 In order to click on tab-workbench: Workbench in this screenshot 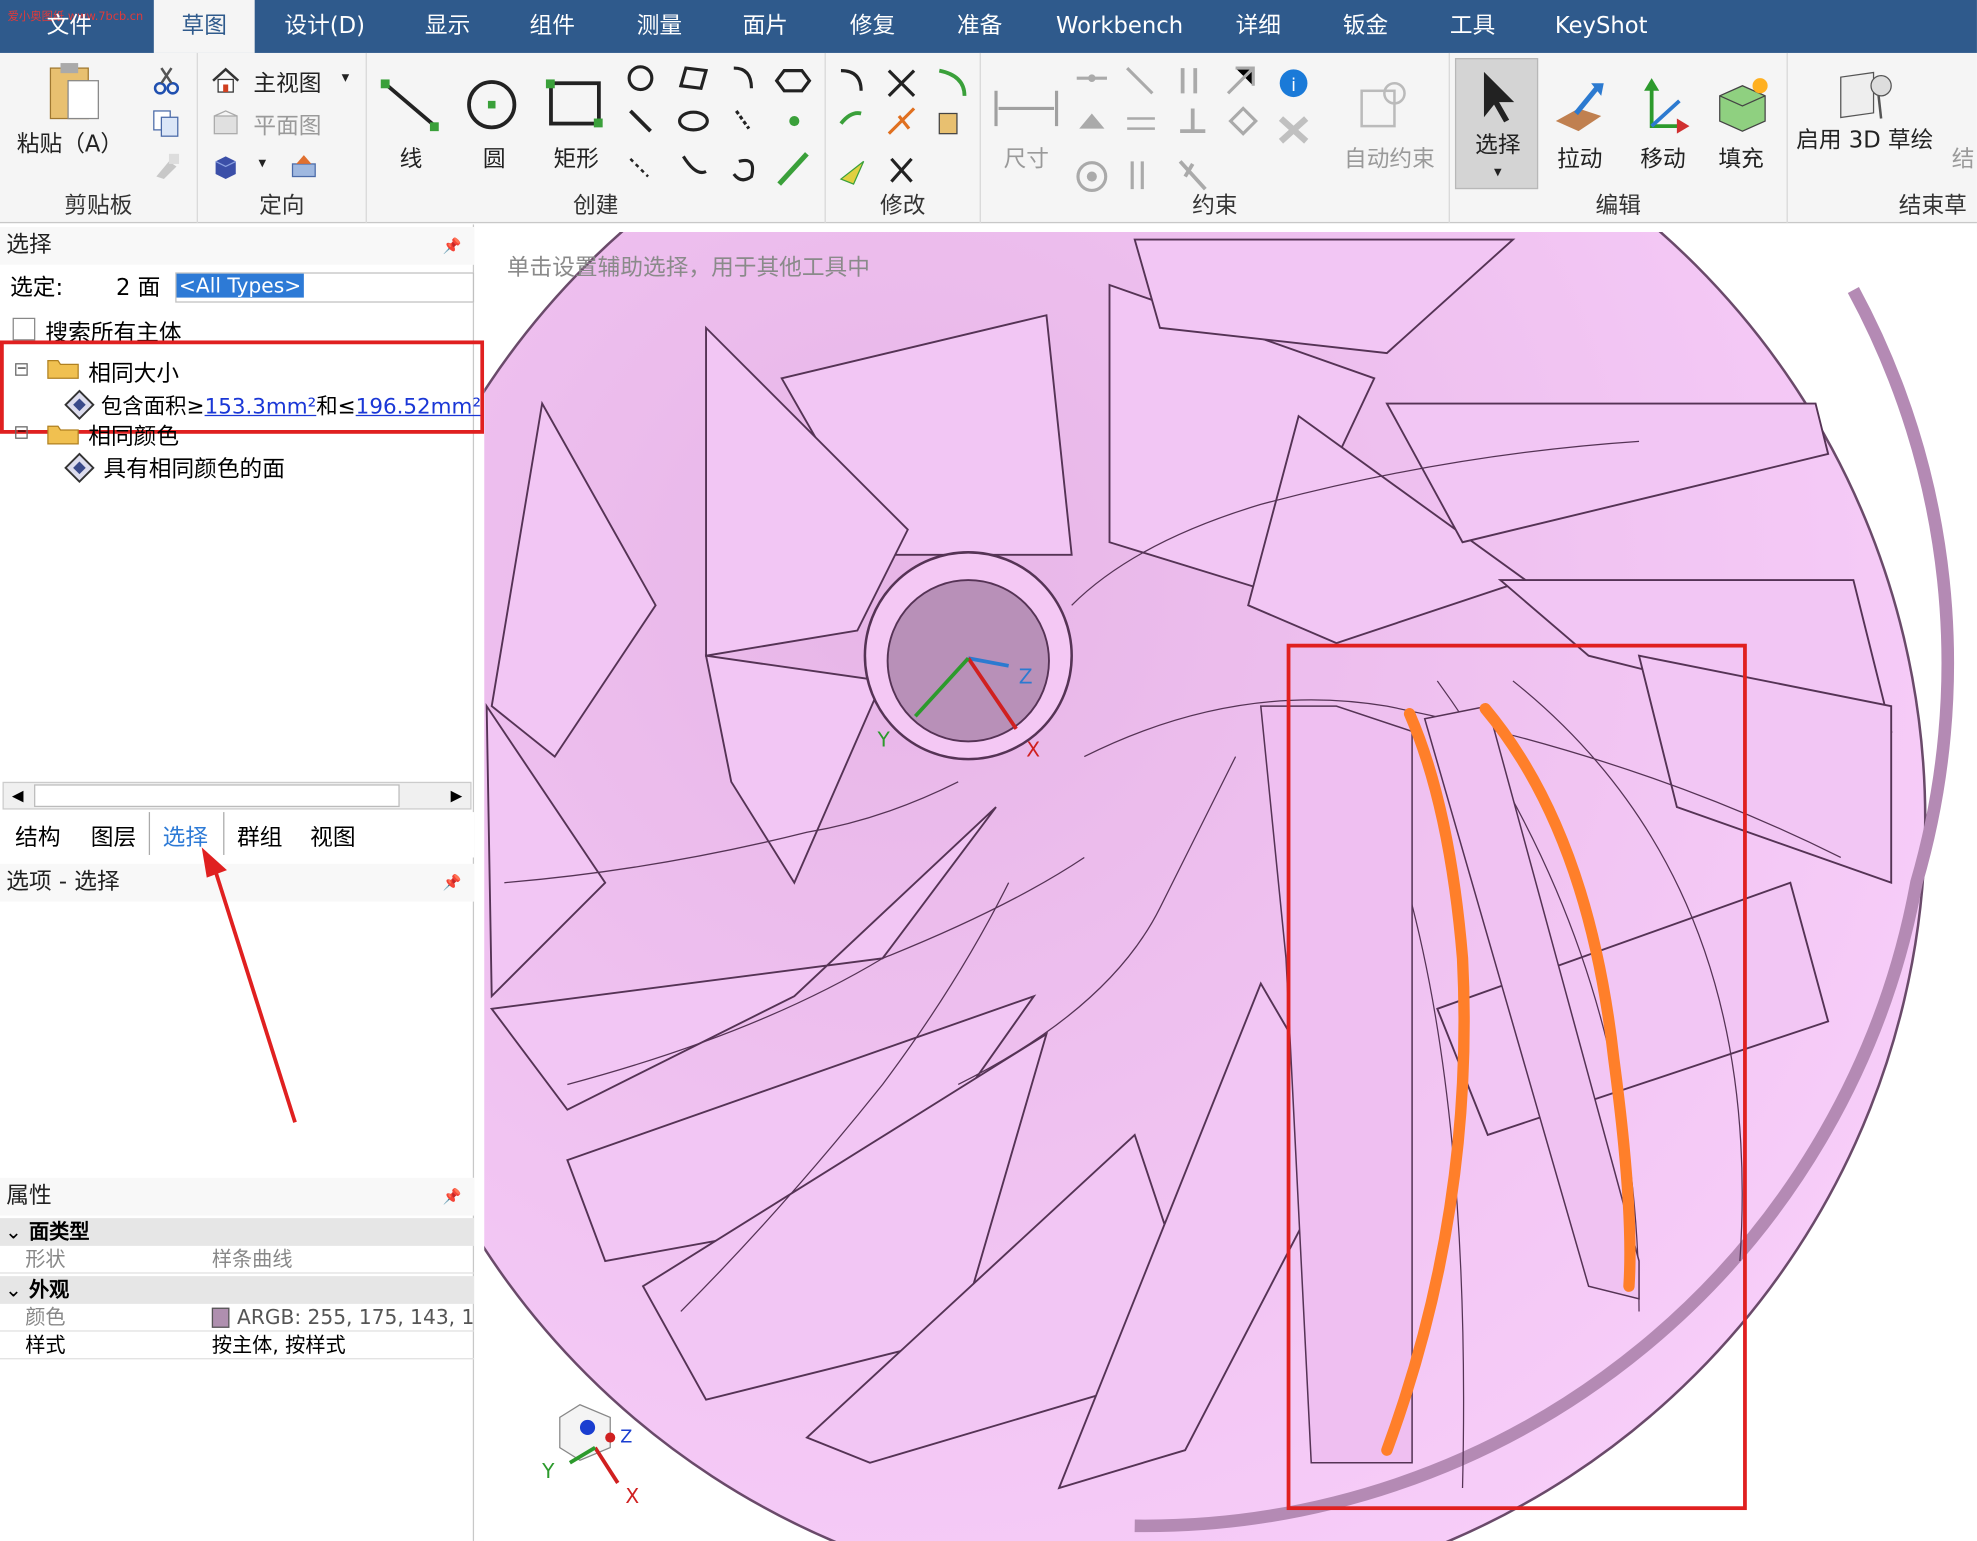, I will do `click(1119, 26)`.